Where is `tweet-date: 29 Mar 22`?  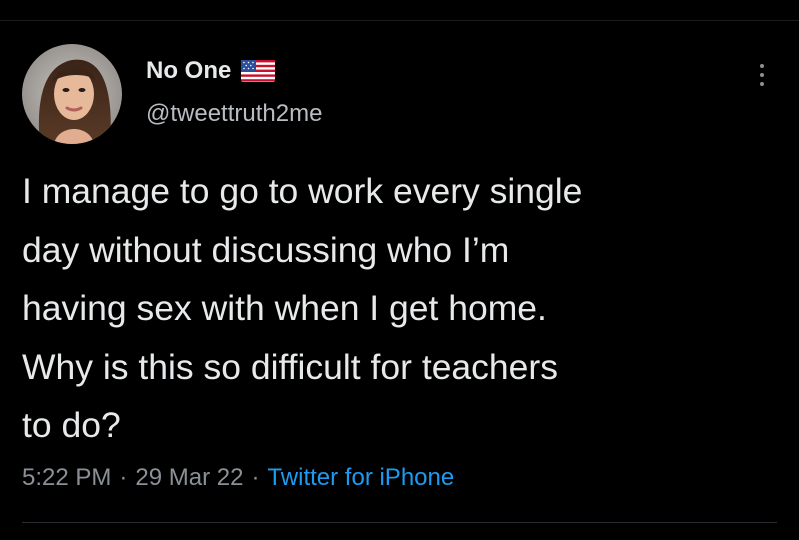
tweet-date: 29 Mar 22 is located at coordinates (189, 478).